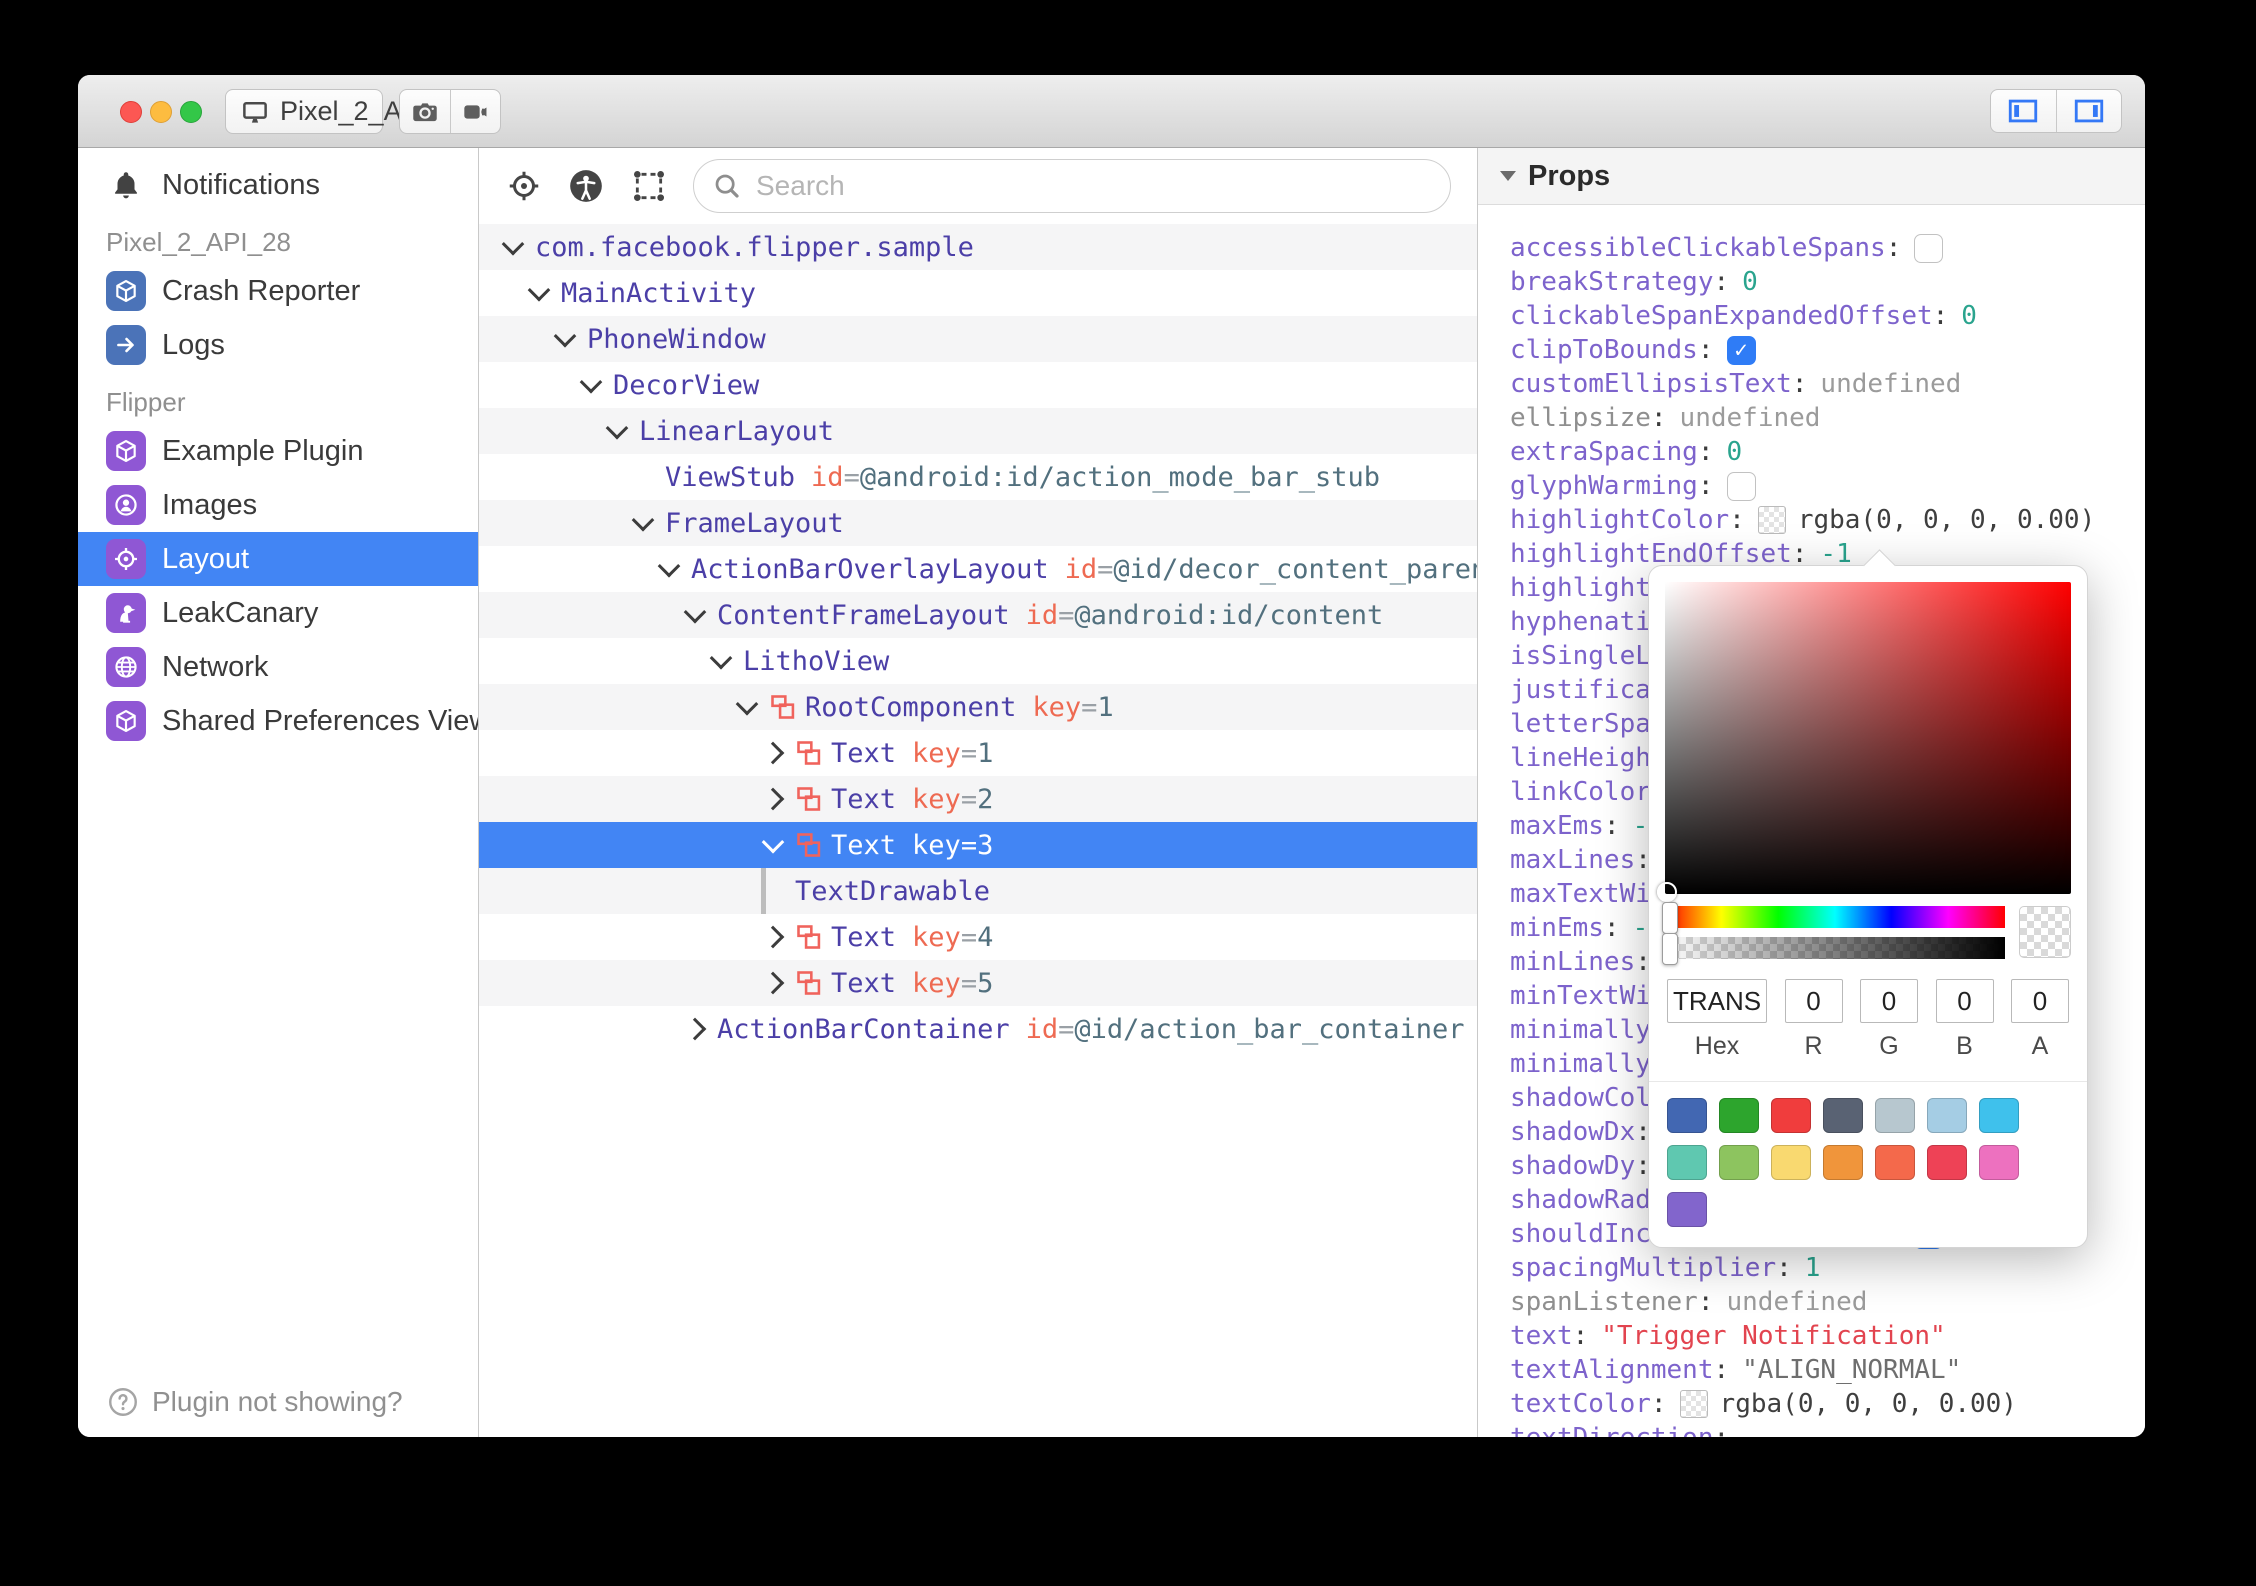  Describe the element at coordinates (278, 505) in the screenshot. I see `sidebar-item-images: Images` at that location.